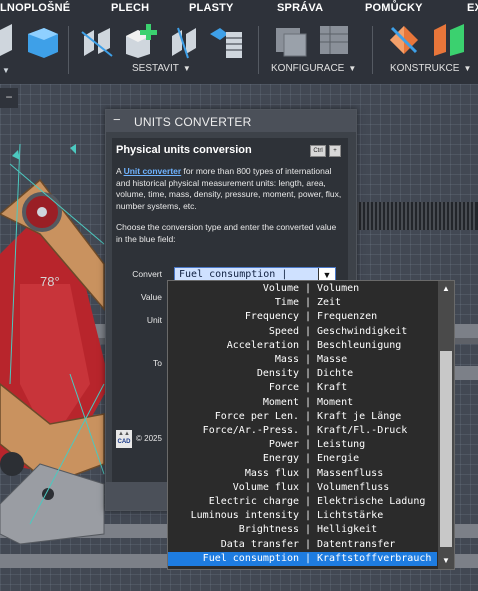  What do you see at coordinates (302, 558) in the screenshot?
I see `dropdown-option: Fuel consumption | Kraftstoffverbrauch` at bounding box center [302, 558].